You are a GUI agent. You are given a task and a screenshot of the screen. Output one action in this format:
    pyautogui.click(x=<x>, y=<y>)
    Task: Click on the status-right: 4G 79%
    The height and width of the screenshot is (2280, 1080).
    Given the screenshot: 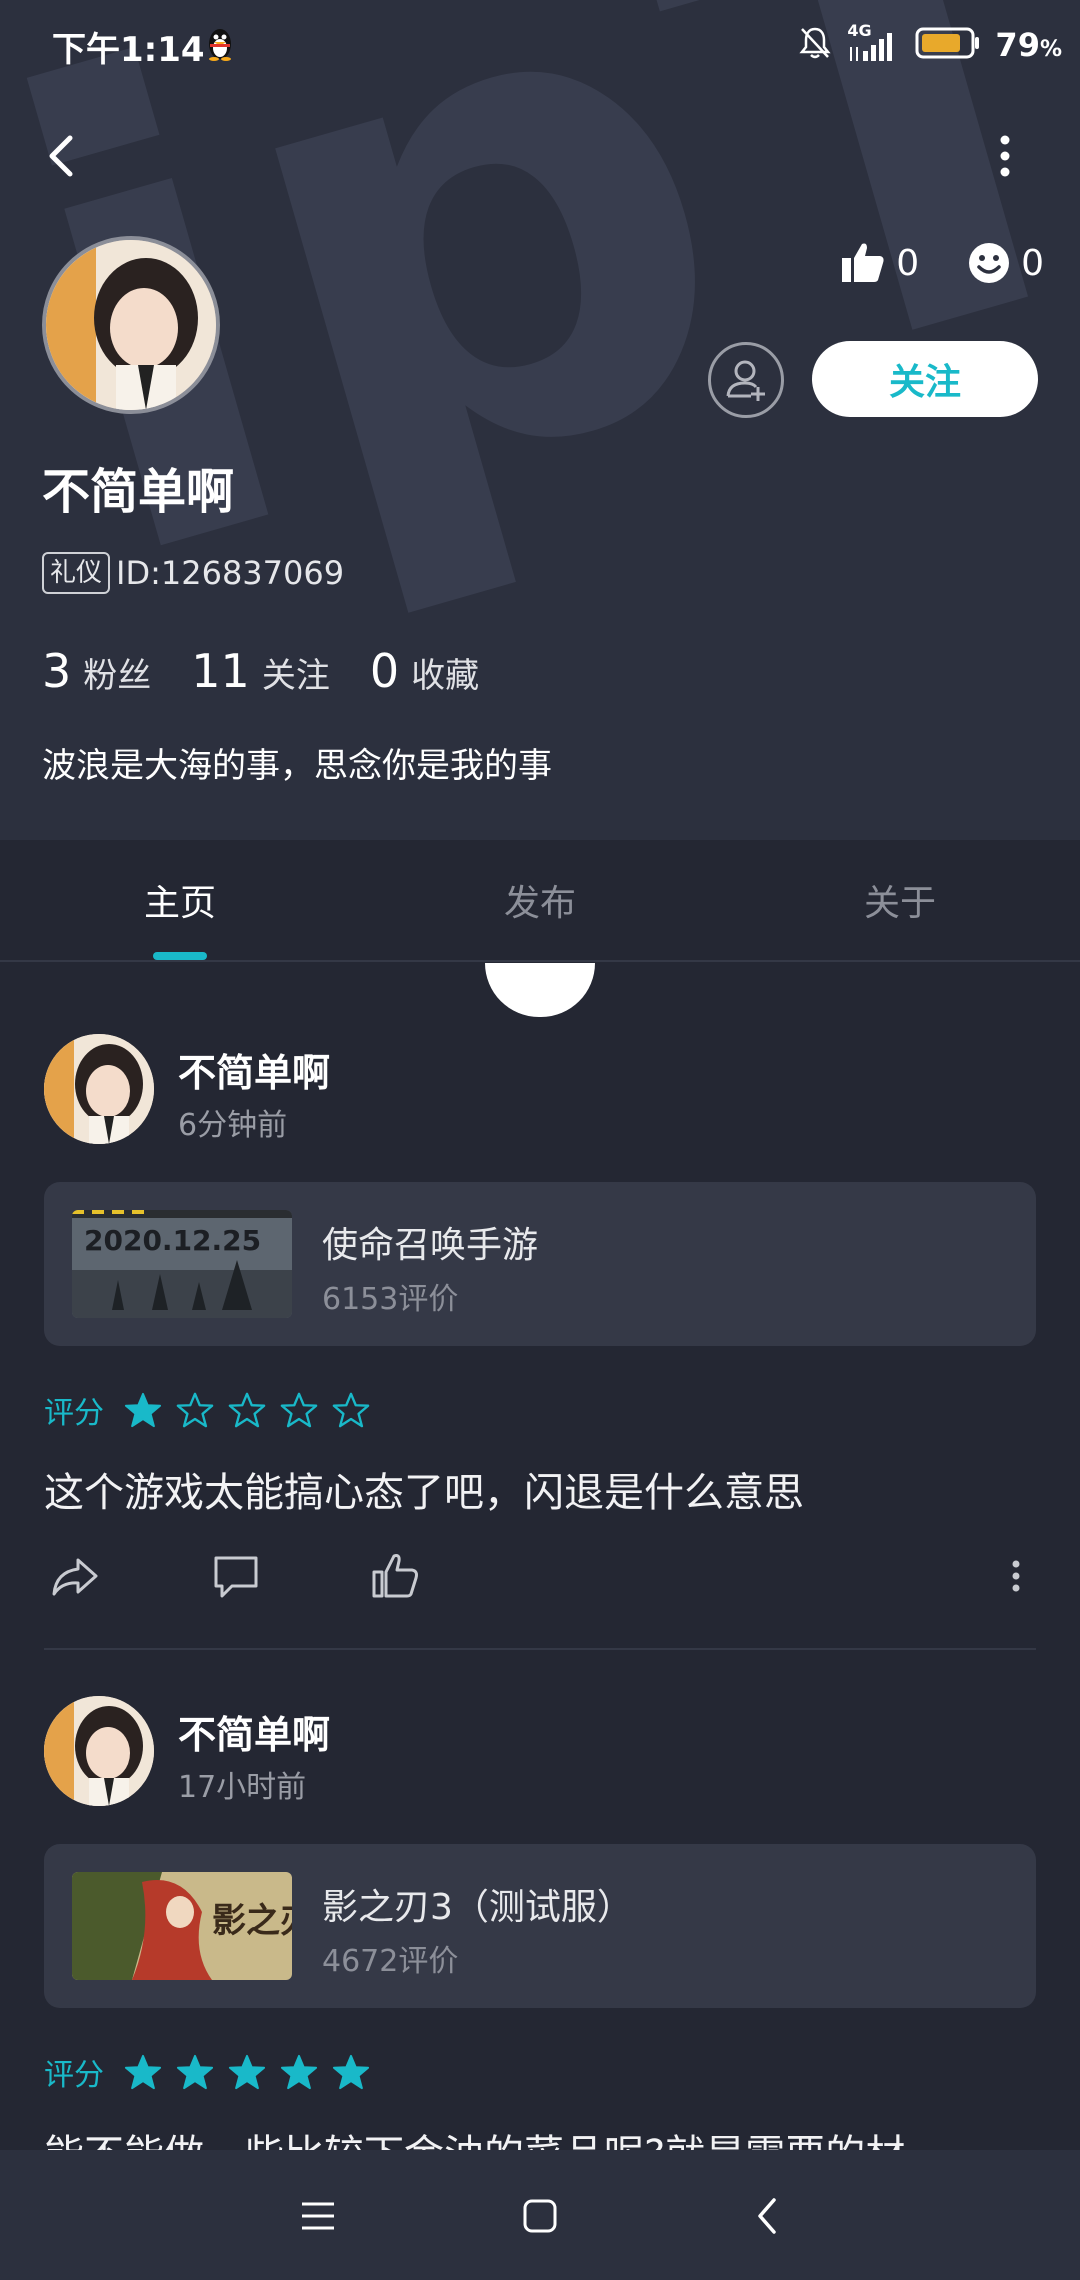 What is the action you would take?
    pyautogui.click(x=929, y=45)
    